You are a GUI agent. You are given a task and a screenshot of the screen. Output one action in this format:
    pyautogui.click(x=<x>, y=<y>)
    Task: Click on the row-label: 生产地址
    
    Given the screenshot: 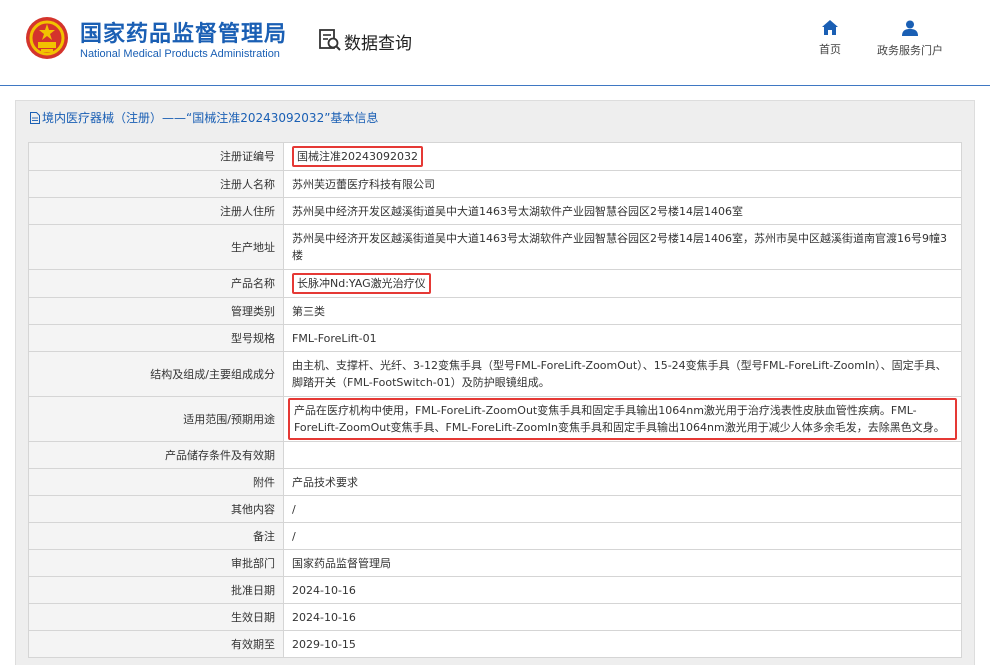 What is the action you would take?
    pyautogui.click(x=156, y=247)
    